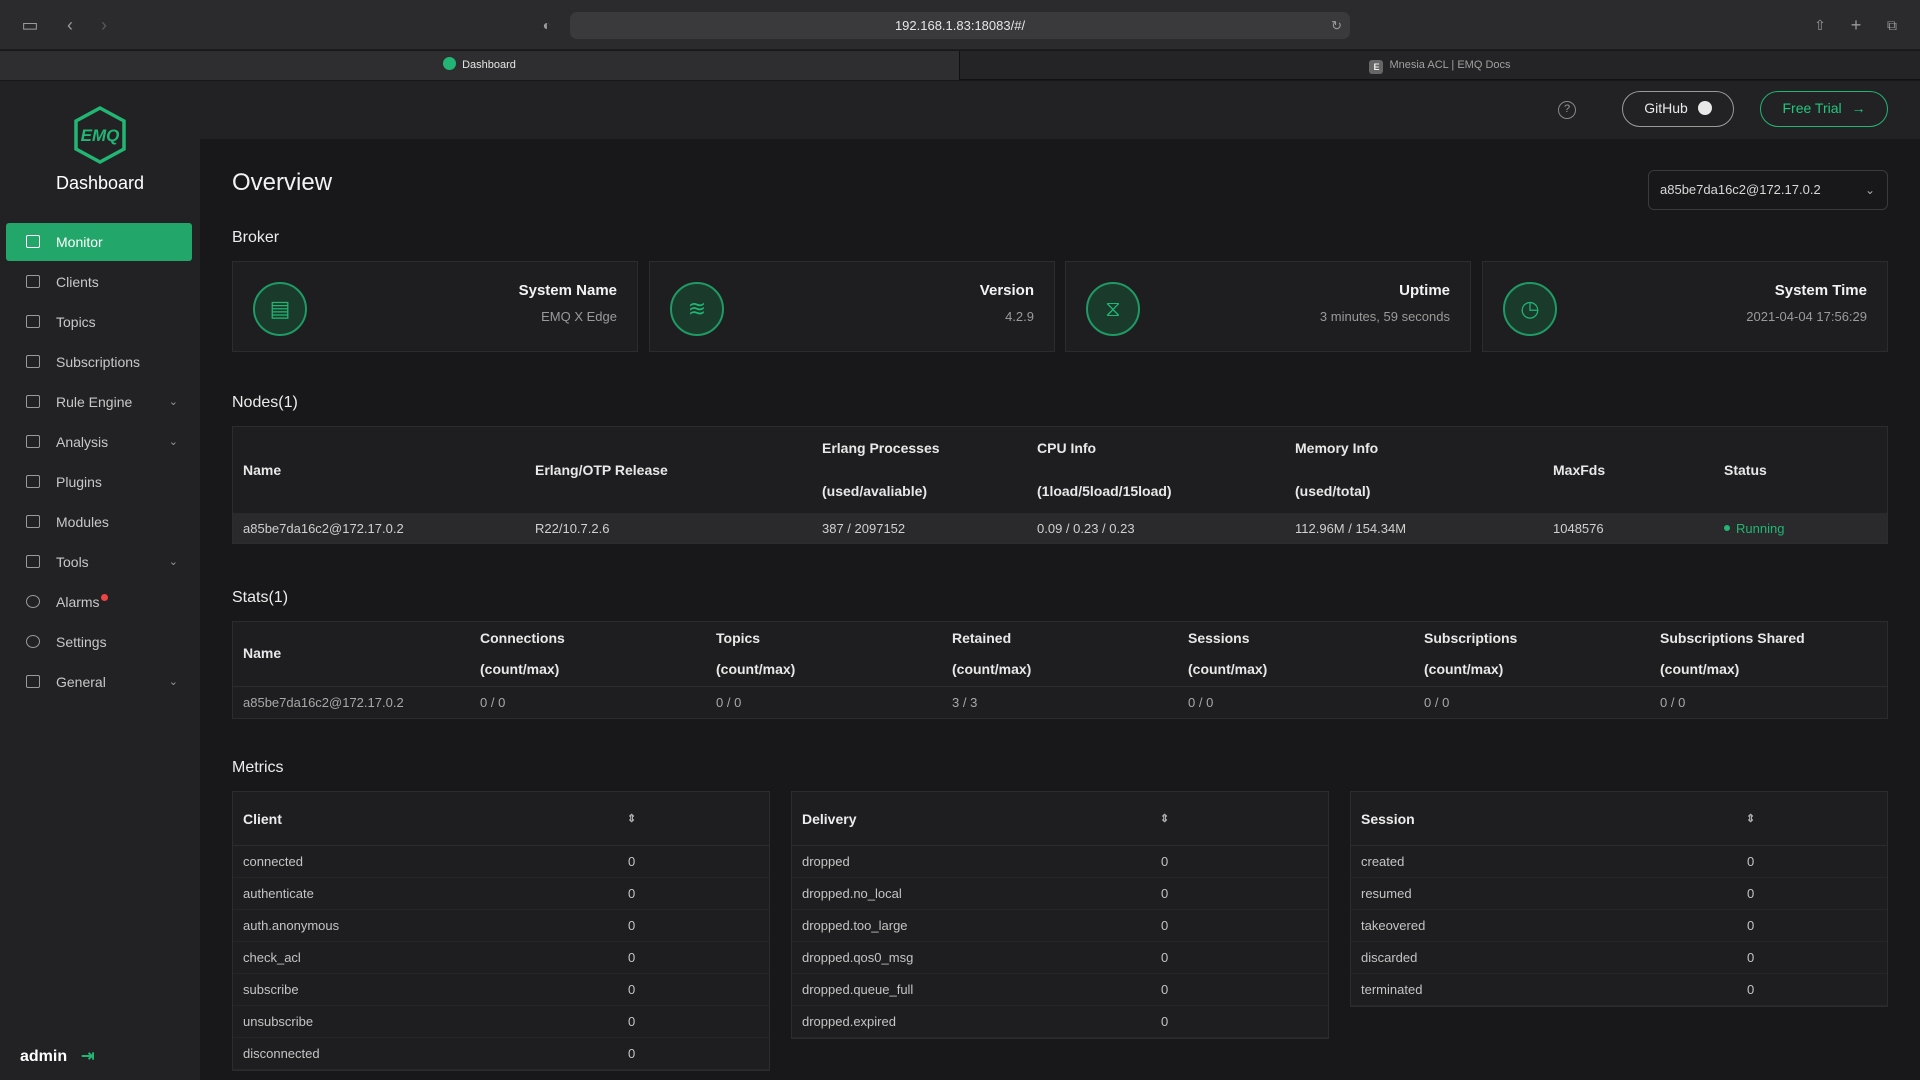 The width and height of the screenshot is (1920, 1080). Describe the element at coordinates (1219, 637) in the screenshot. I see `column-title: Sessions` at that location.